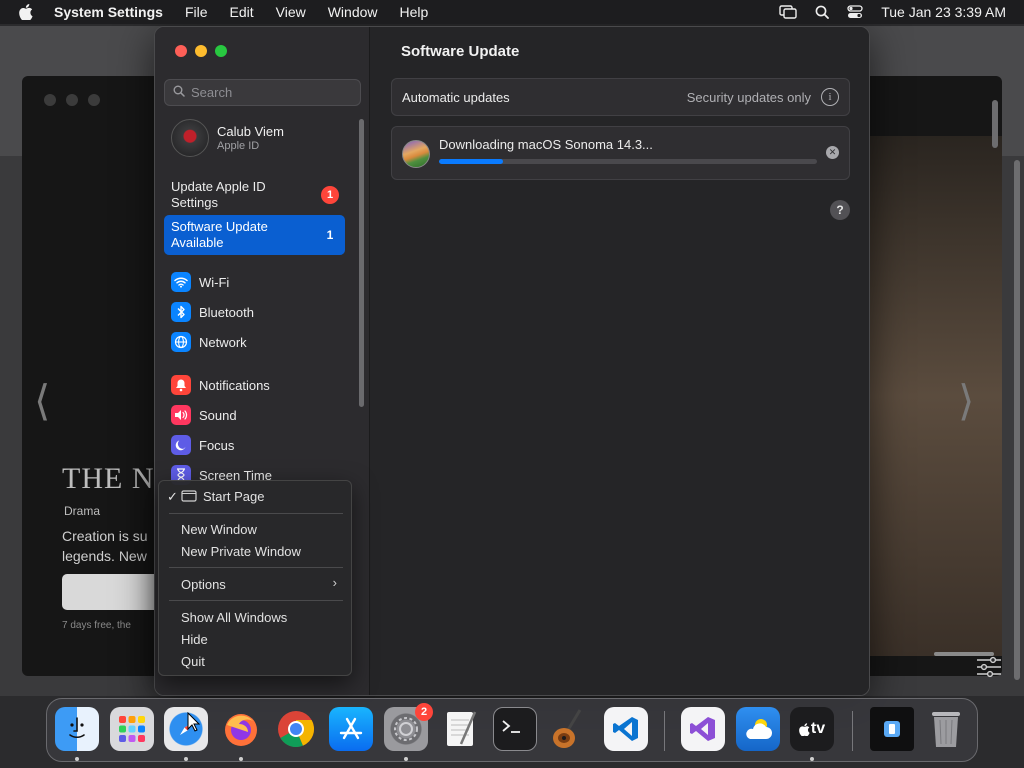  I want to click on wifi-icon, so click(181, 282).